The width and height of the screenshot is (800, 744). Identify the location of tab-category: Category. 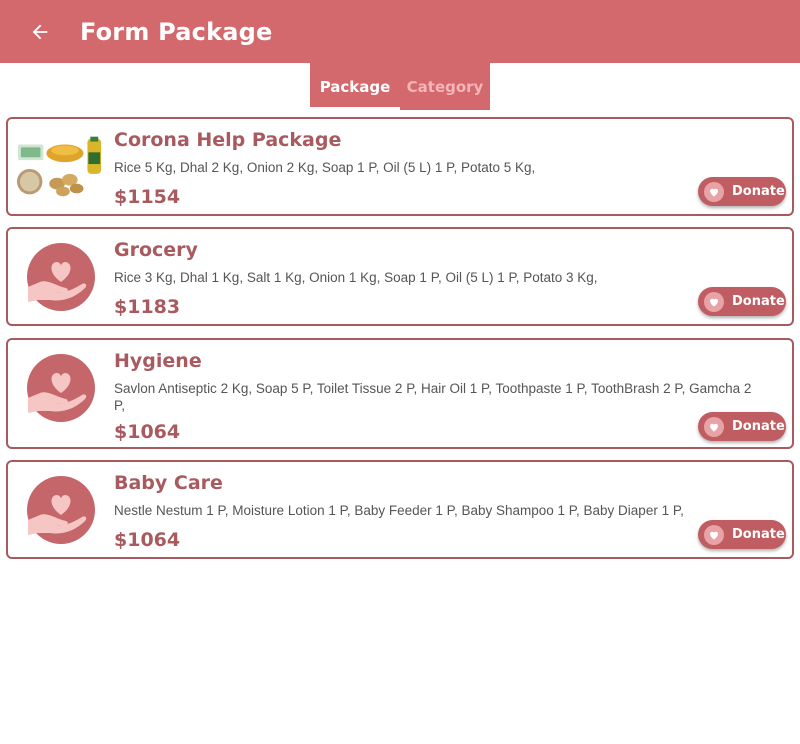
(445, 86).